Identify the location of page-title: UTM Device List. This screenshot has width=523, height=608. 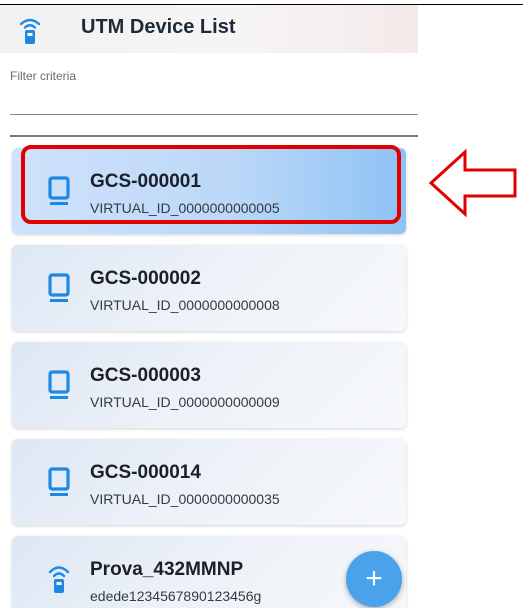
(158, 27).